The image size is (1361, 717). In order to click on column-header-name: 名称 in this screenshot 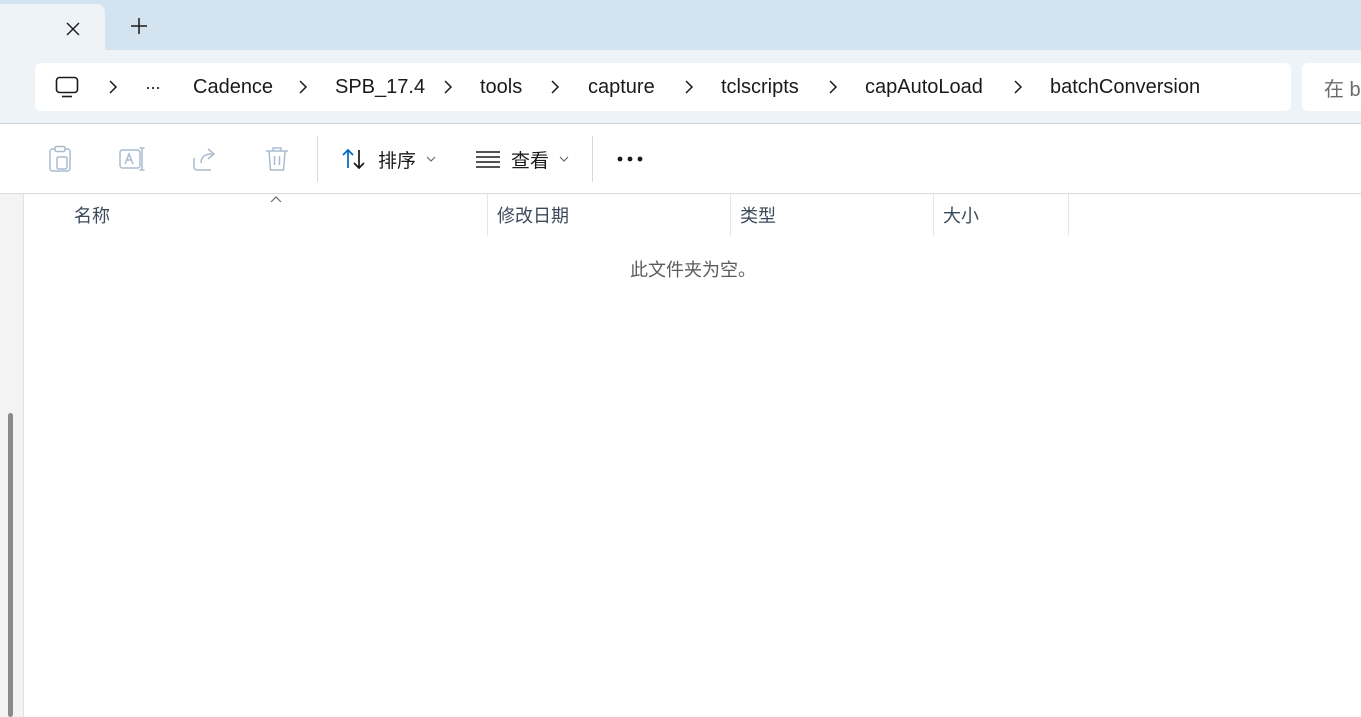, I will do `click(92, 215)`.